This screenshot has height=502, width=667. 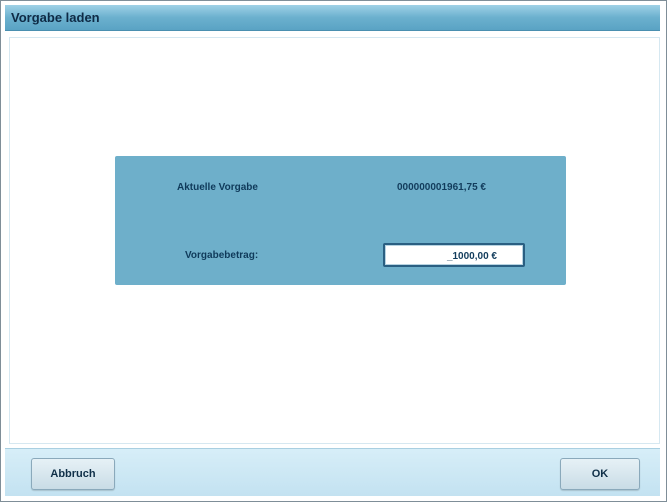 I want to click on cancel-button: Abbruch, so click(x=73, y=474).